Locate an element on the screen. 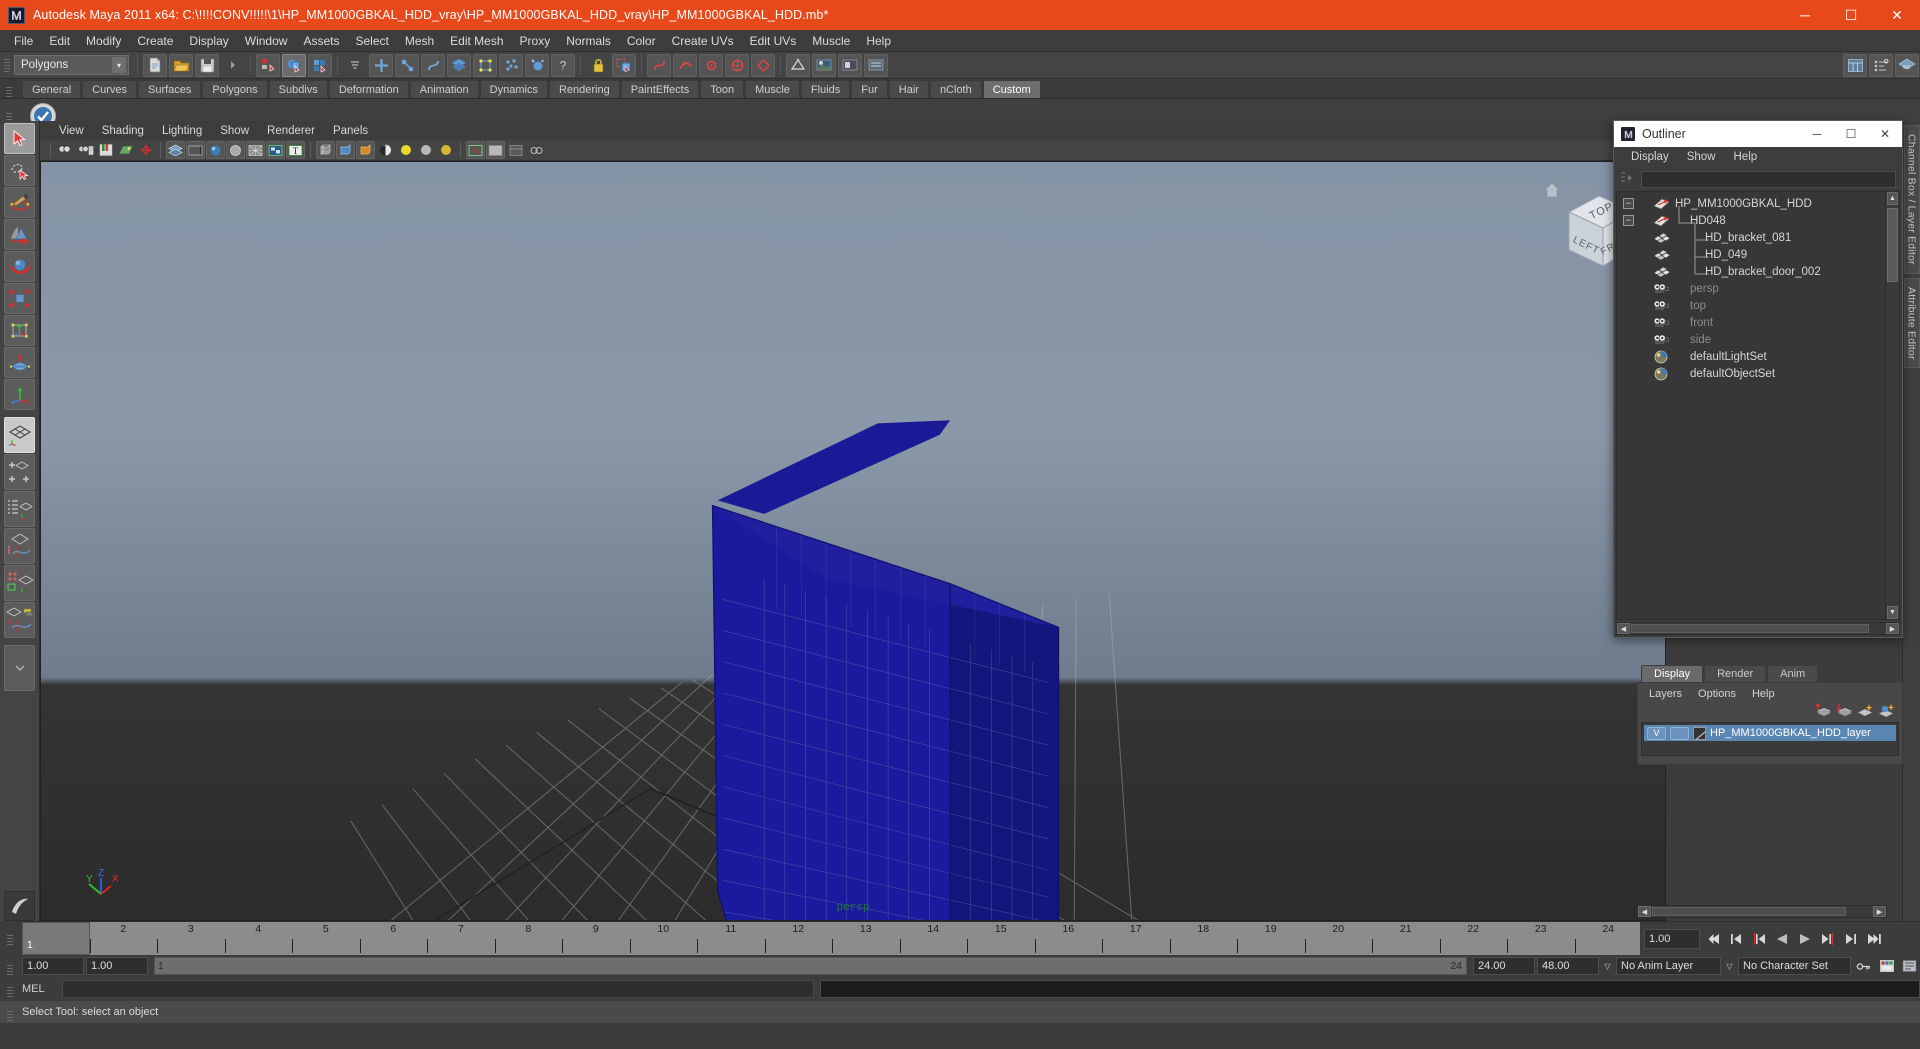  show-channel-box-icon is located at coordinates (1855, 65).